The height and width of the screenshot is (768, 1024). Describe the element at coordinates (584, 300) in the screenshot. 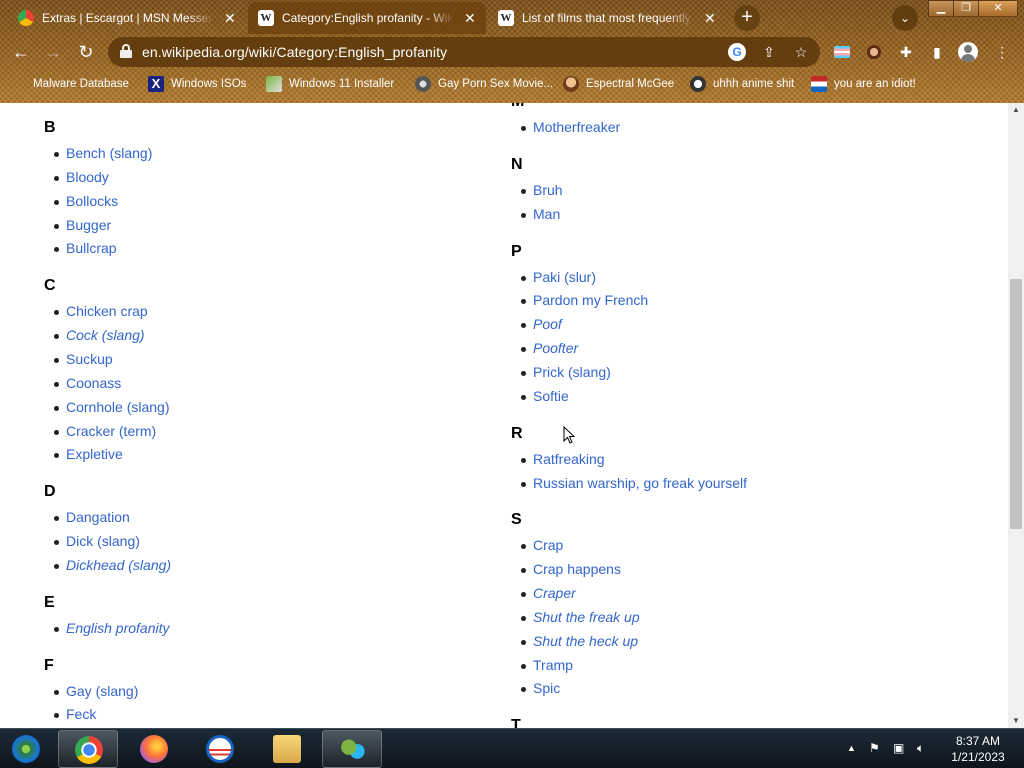

I see `category-link: Pardon my French` at that location.